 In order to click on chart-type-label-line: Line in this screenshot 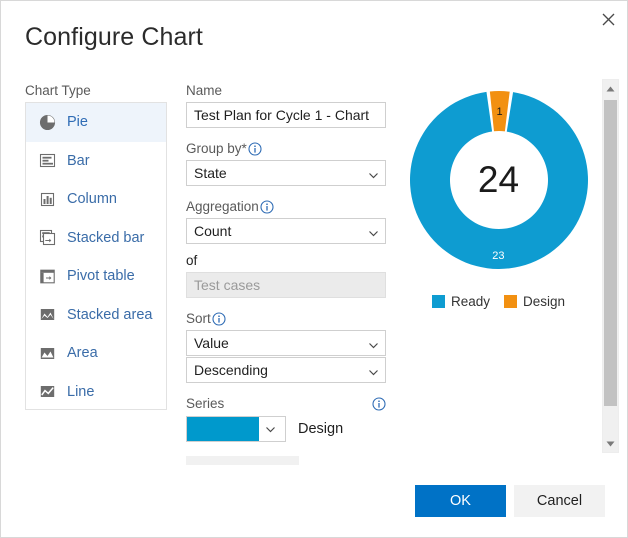, I will do `click(81, 391)`.